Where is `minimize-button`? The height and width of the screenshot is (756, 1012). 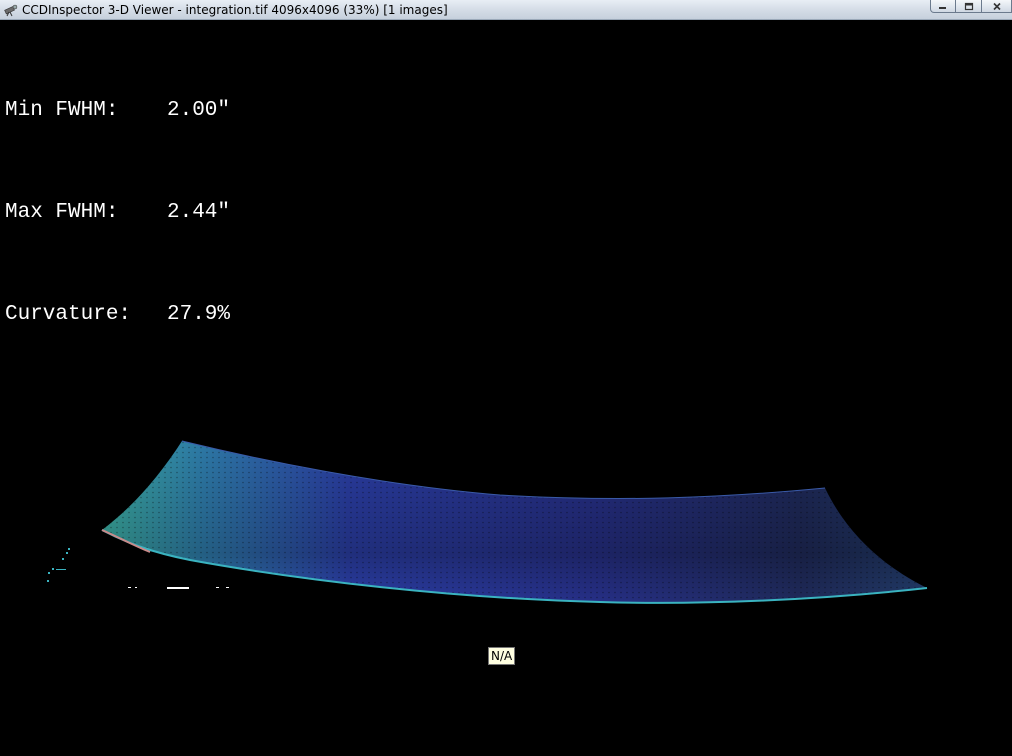
minimize-button is located at coordinates (943, 6).